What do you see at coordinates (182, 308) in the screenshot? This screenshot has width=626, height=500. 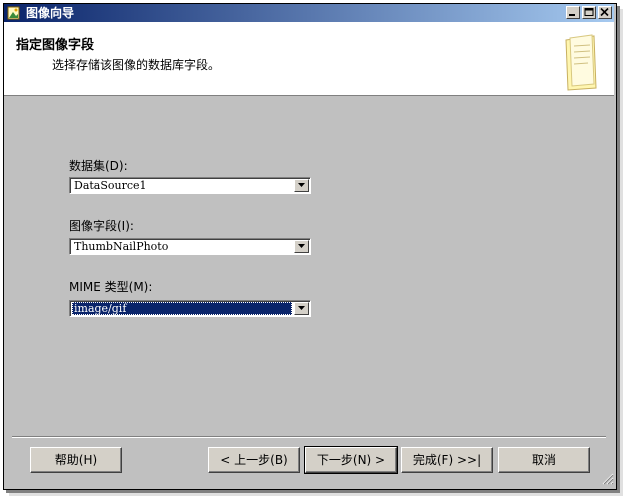 I see `mime-type-value: image/gif` at bounding box center [182, 308].